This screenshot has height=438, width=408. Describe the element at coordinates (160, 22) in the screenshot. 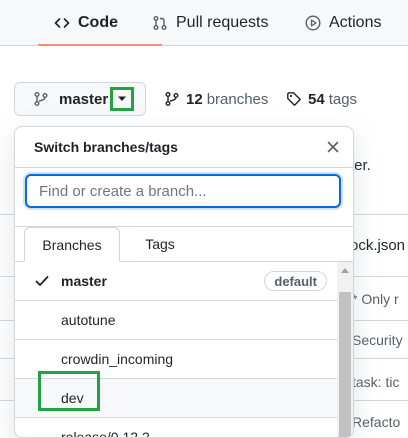

I see `git-pull-request-icon` at that location.